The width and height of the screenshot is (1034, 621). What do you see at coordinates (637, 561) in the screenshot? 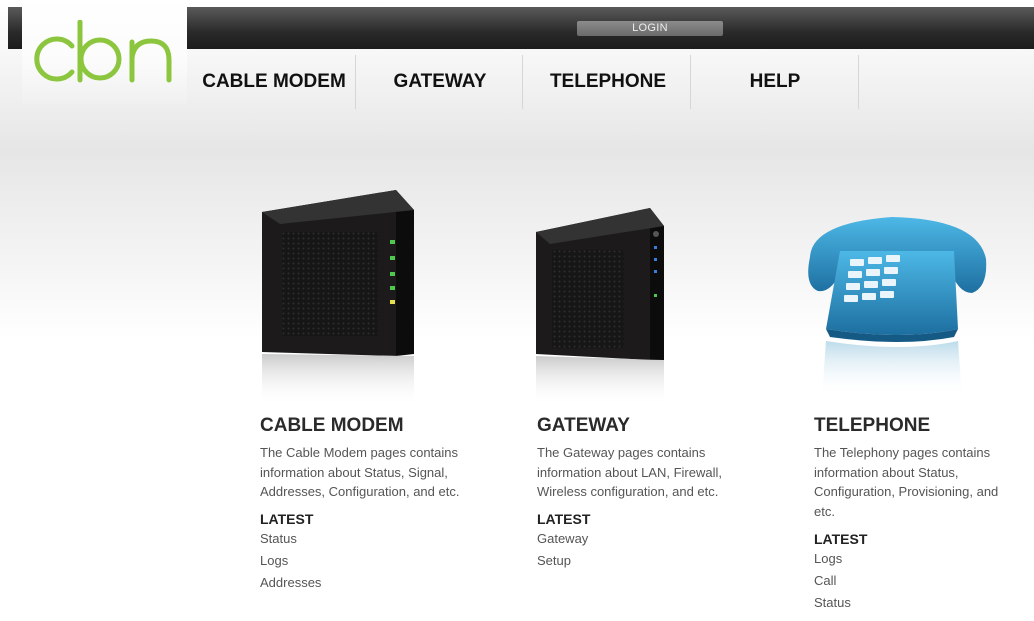
I see `latest-link: Setup` at bounding box center [637, 561].